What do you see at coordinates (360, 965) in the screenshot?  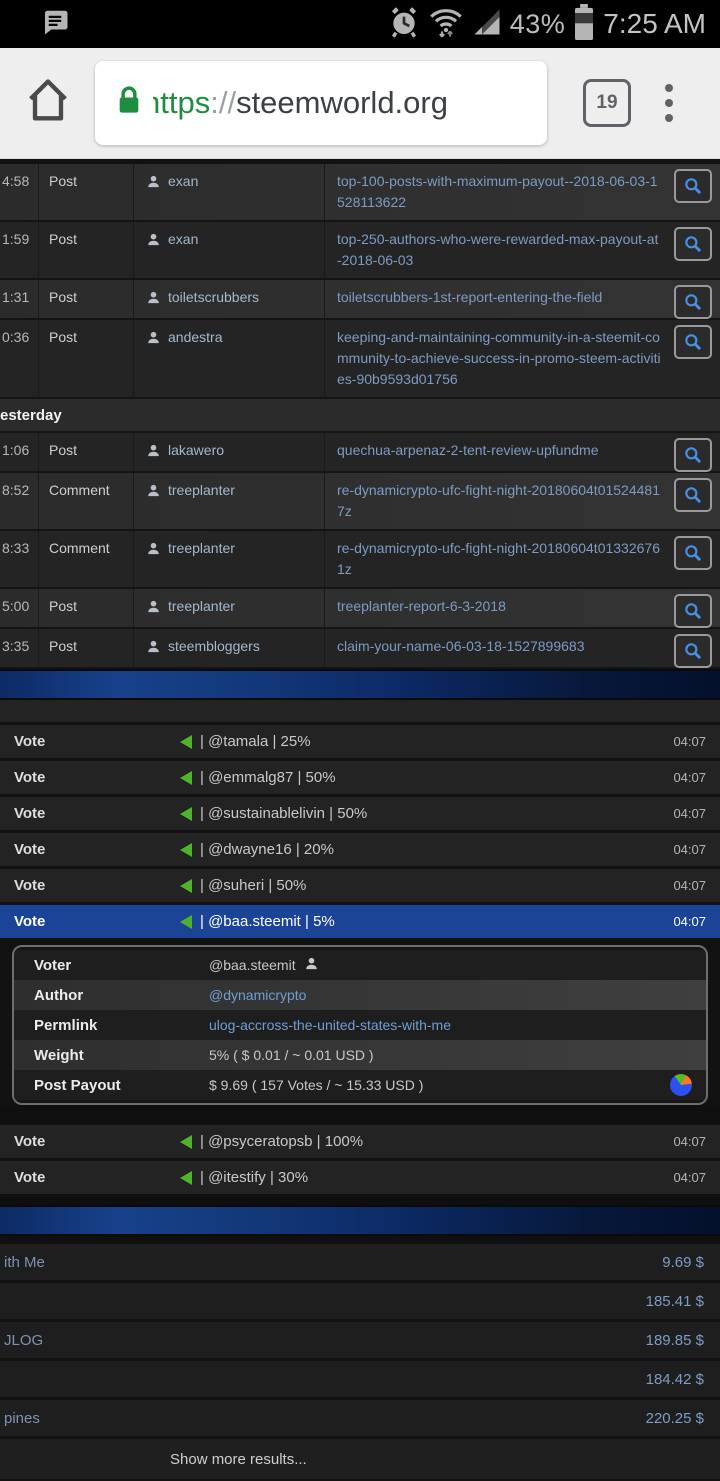 I see `panel-row: Voter @baa.steemit` at bounding box center [360, 965].